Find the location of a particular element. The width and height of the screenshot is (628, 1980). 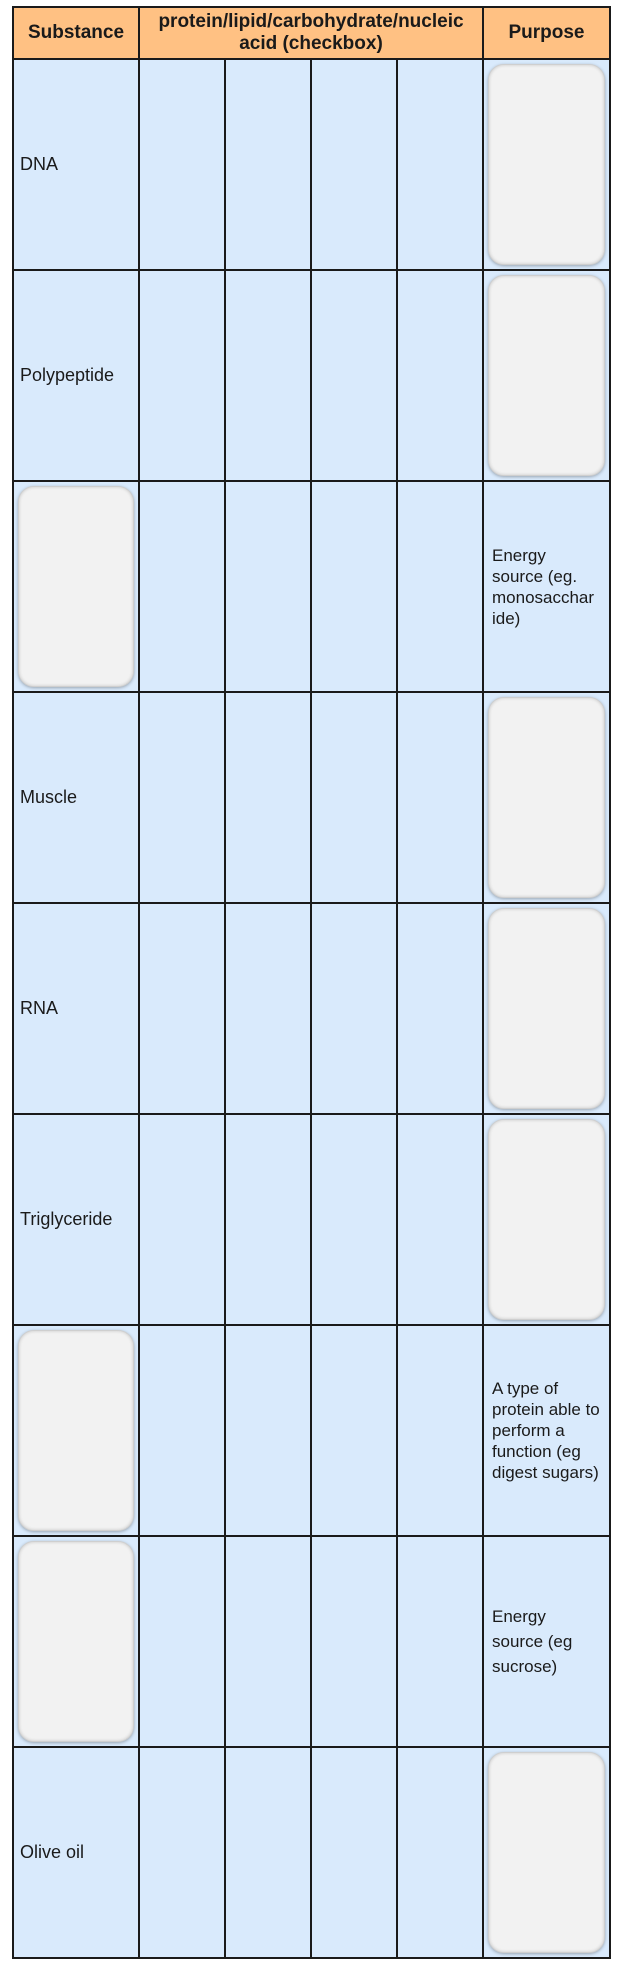

substance-label: RNA is located at coordinates (39, 1008).